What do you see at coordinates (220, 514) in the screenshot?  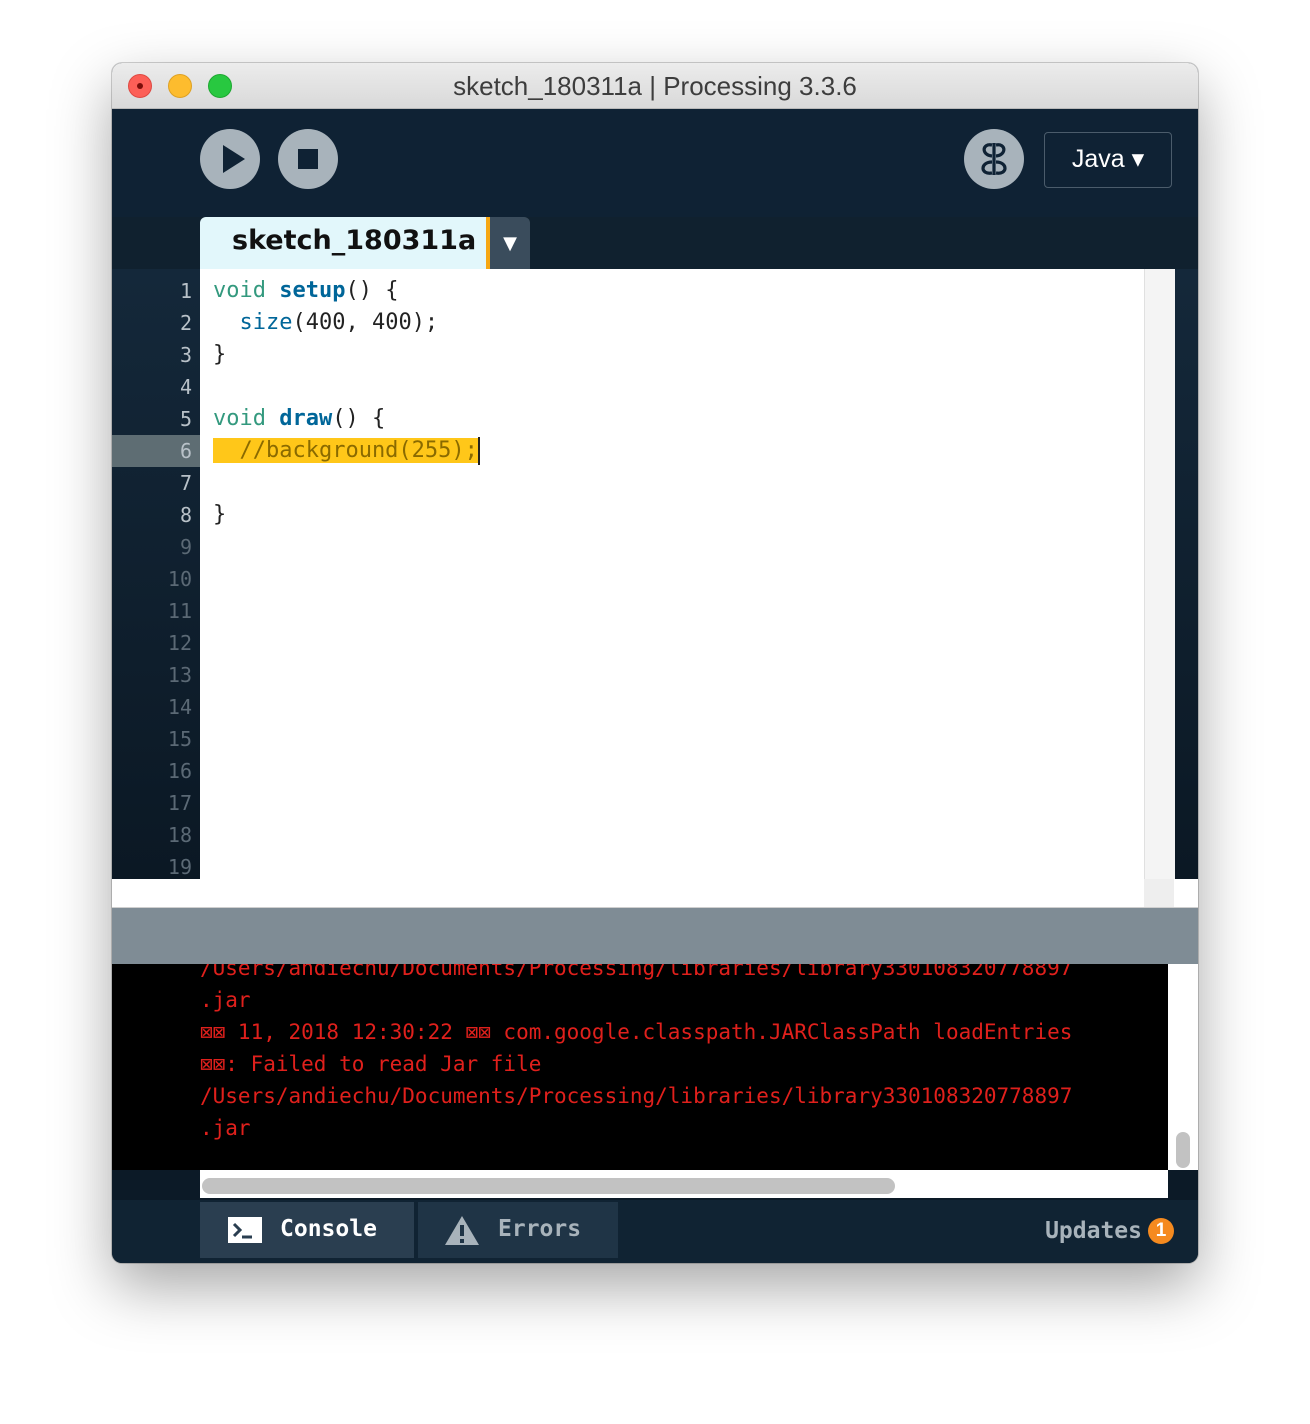 I see `code-line-8: }` at bounding box center [220, 514].